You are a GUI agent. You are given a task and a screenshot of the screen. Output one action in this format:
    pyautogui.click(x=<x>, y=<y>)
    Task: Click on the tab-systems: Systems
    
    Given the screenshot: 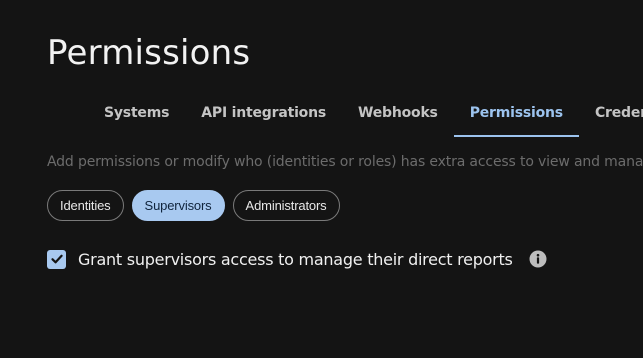 What is the action you would take?
    pyautogui.click(x=136, y=114)
    